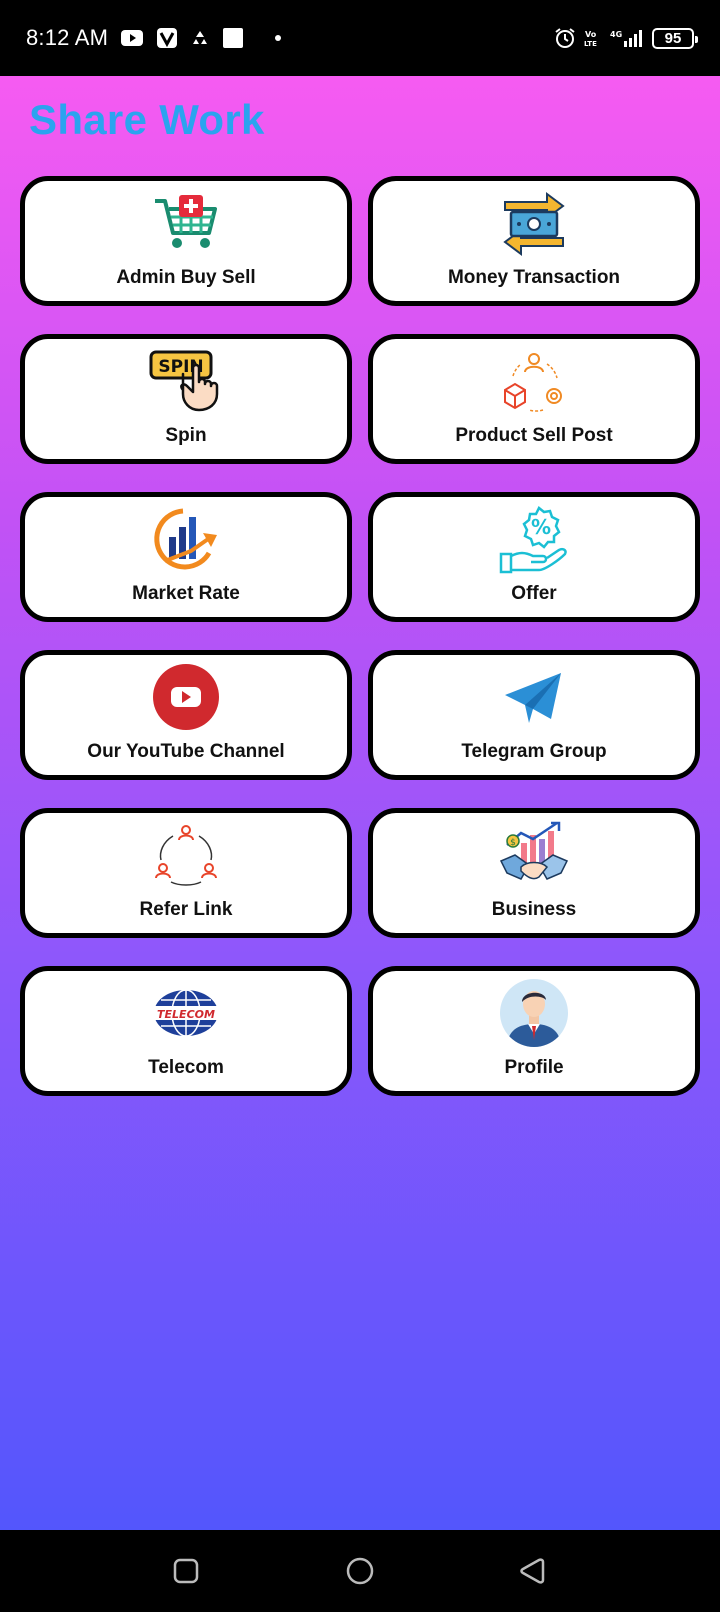 The height and width of the screenshot is (1612, 720). Describe the element at coordinates (534, 593) in the screenshot. I see `card-label: Offer` at that location.